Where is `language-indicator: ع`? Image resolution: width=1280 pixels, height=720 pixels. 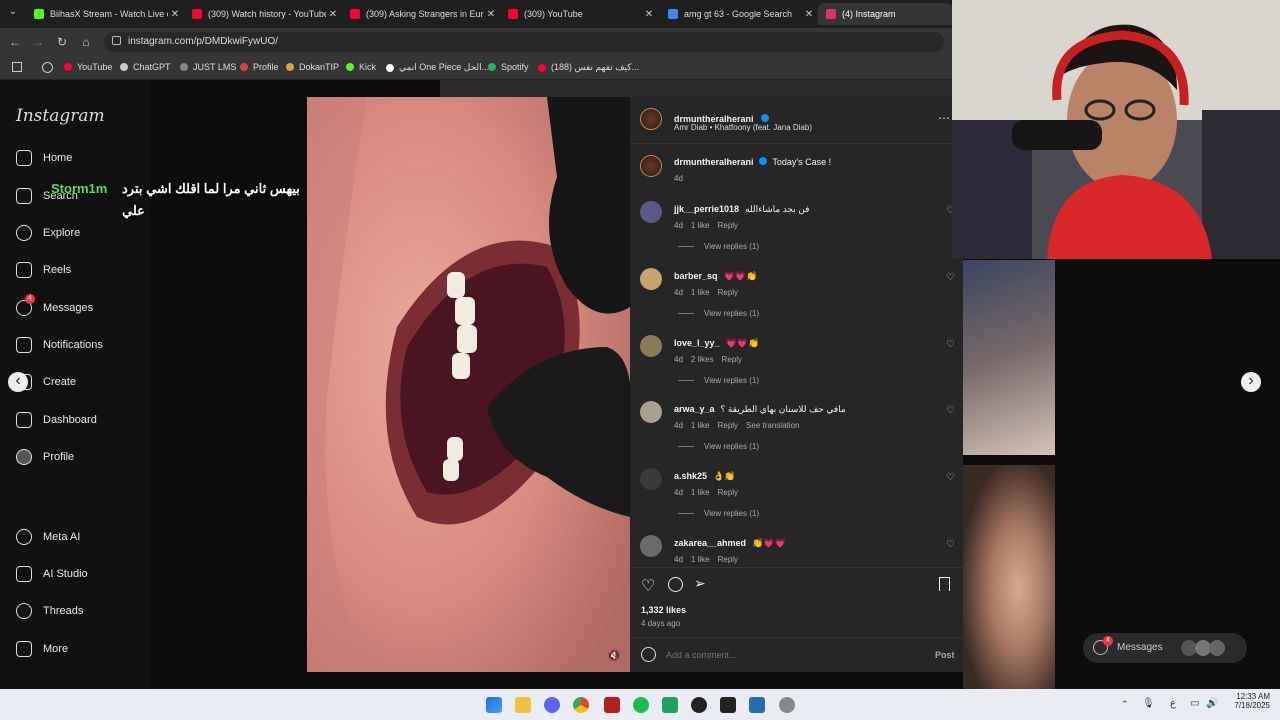 language-indicator: ع is located at coordinates (1173, 703).